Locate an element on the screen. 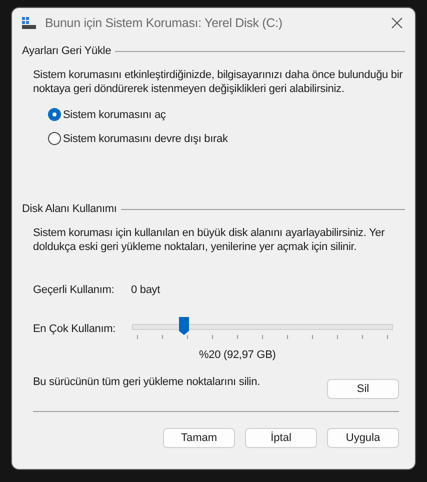 This screenshot has height=482, width=427. current-usage-label: Geçerli Kullanım: is located at coordinates (74, 290).